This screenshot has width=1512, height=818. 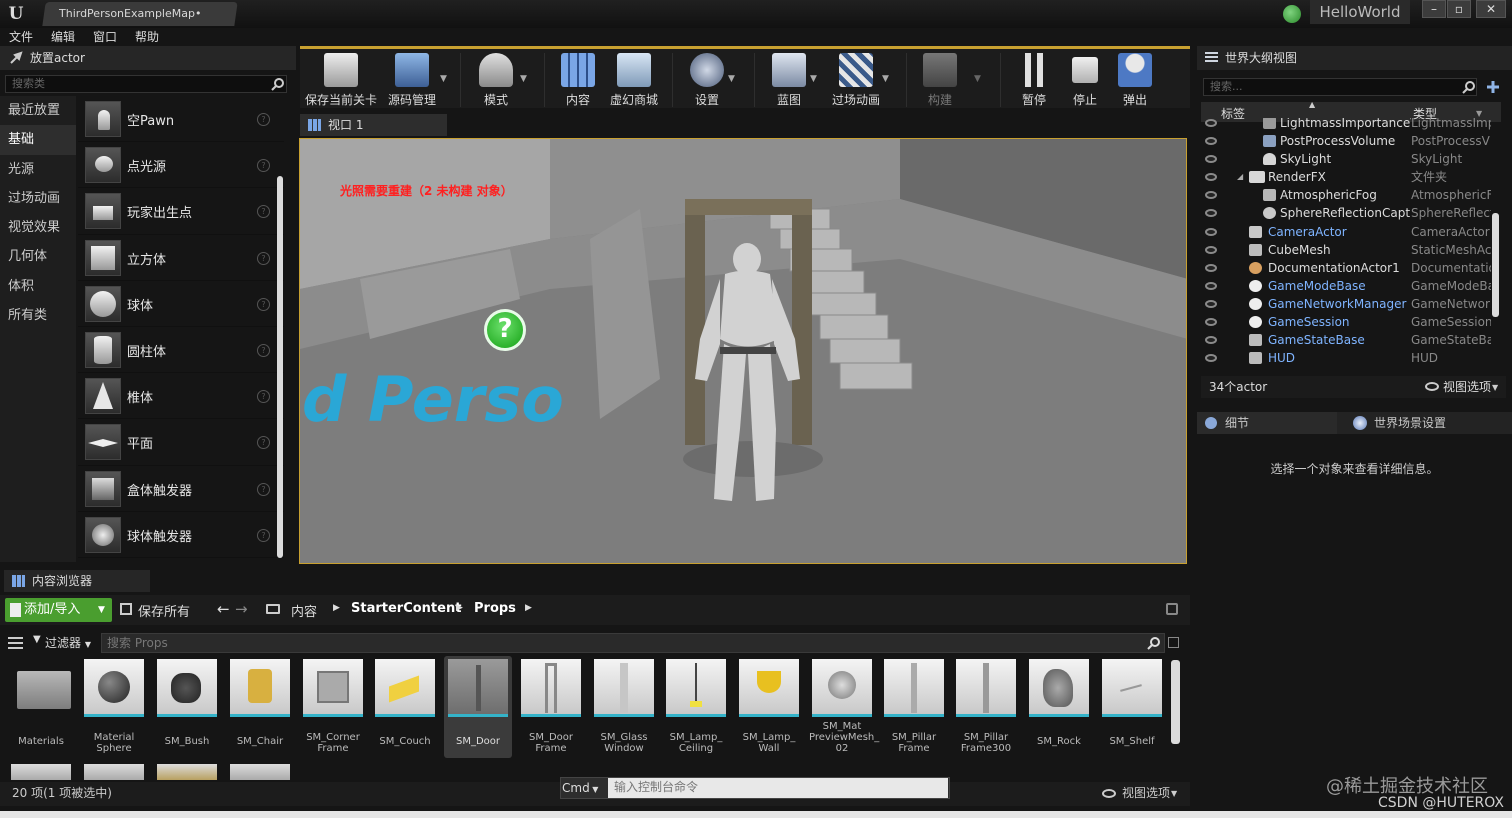 I want to click on asset-tile-sm-pillar-frame300: SM_Pillar Frame300, so click(x=986, y=709).